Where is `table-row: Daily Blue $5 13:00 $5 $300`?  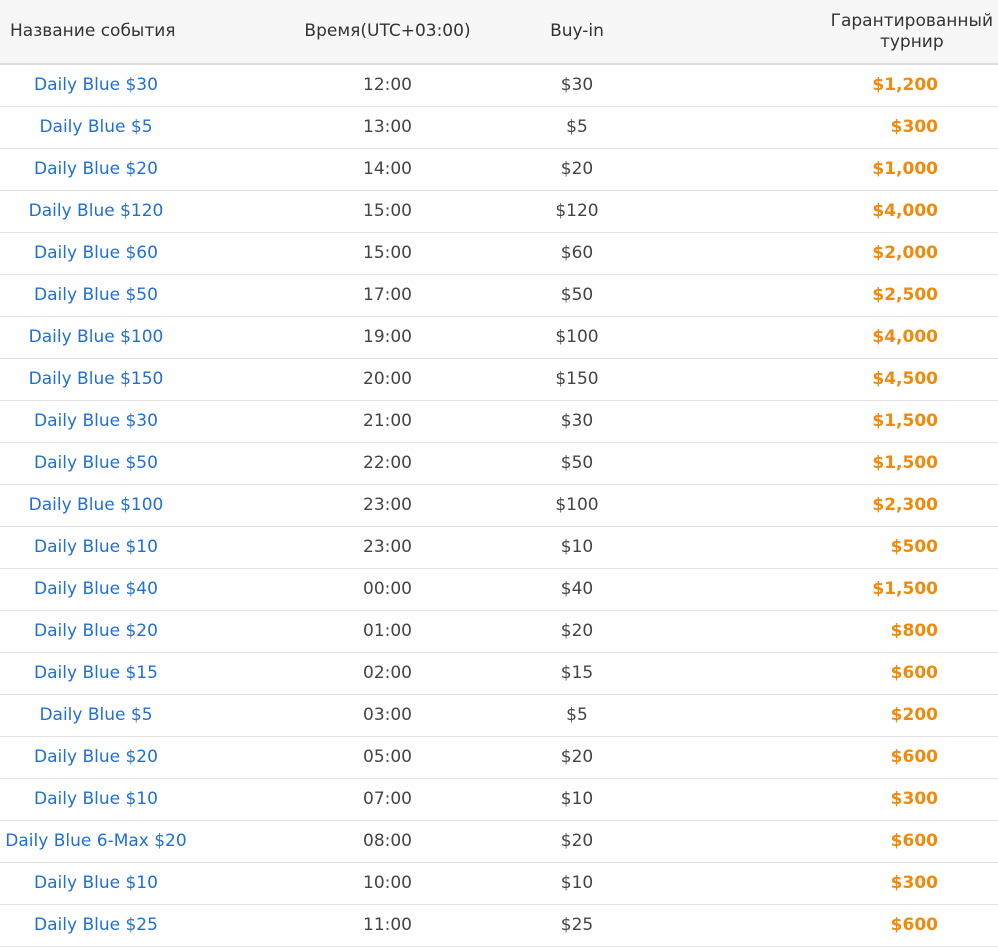
table-row: Daily Blue $5 13:00 $5 $300 is located at coordinates (499, 127).